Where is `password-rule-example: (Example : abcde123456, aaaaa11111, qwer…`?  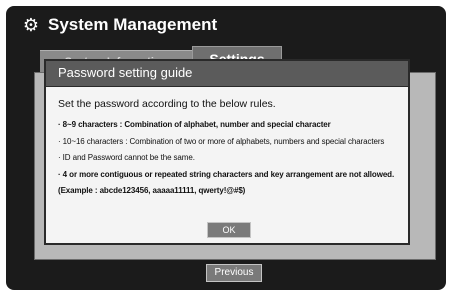
password-rule-example: (Example : abcde123456, aaaaa11111, qwer… is located at coordinates (152, 190).